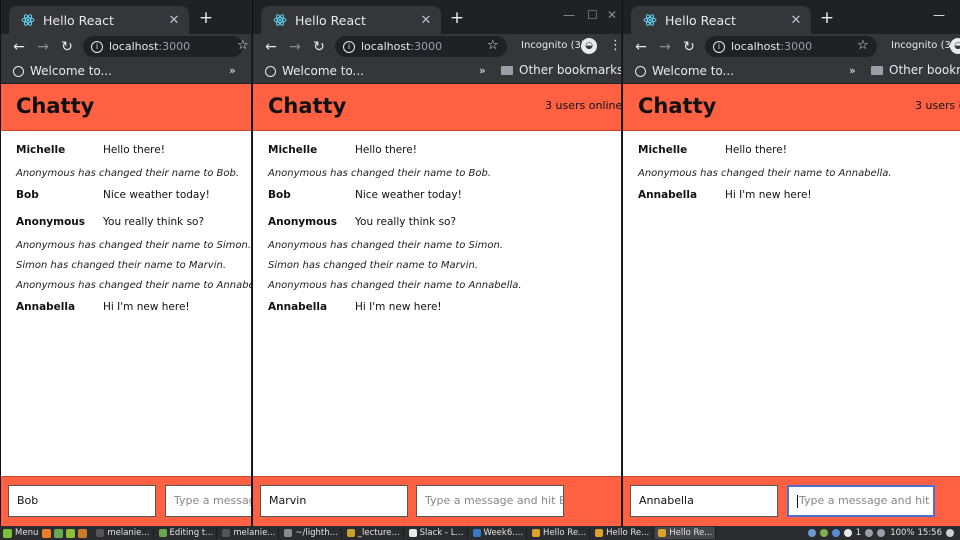 The width and height of the screenshot is (960, 540). What do you see at coordinates (704, 501) in the screenshot?
I see `username-input: Annabella` at bounding box center [704, 501].